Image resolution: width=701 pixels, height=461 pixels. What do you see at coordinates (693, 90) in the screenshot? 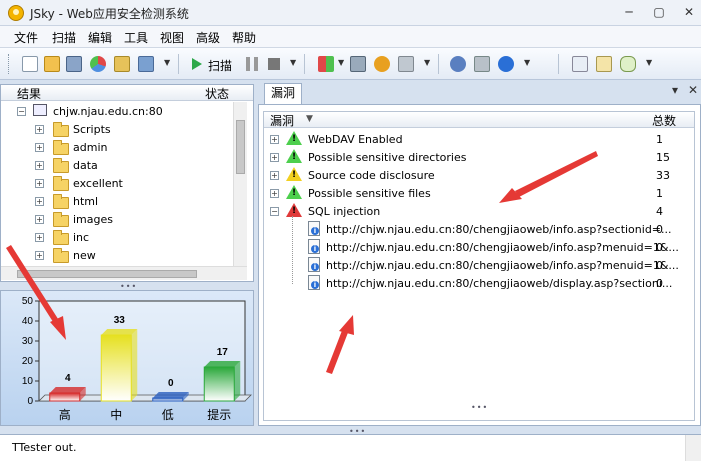
I see `panel-close-icon: ✕` at bounding box center [693, 90].